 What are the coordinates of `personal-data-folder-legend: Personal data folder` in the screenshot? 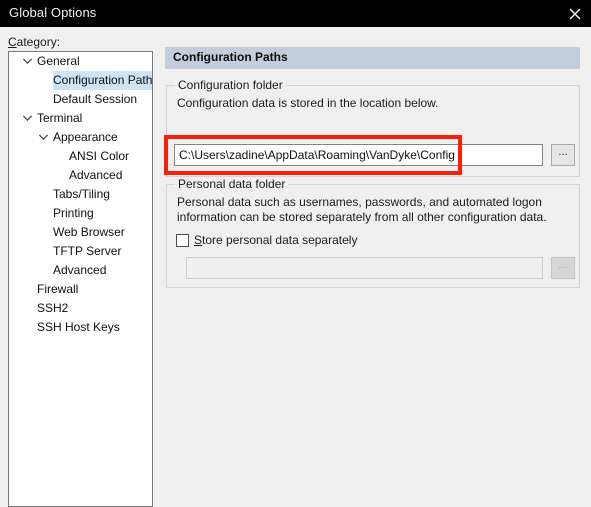 It's located at (232, 184).